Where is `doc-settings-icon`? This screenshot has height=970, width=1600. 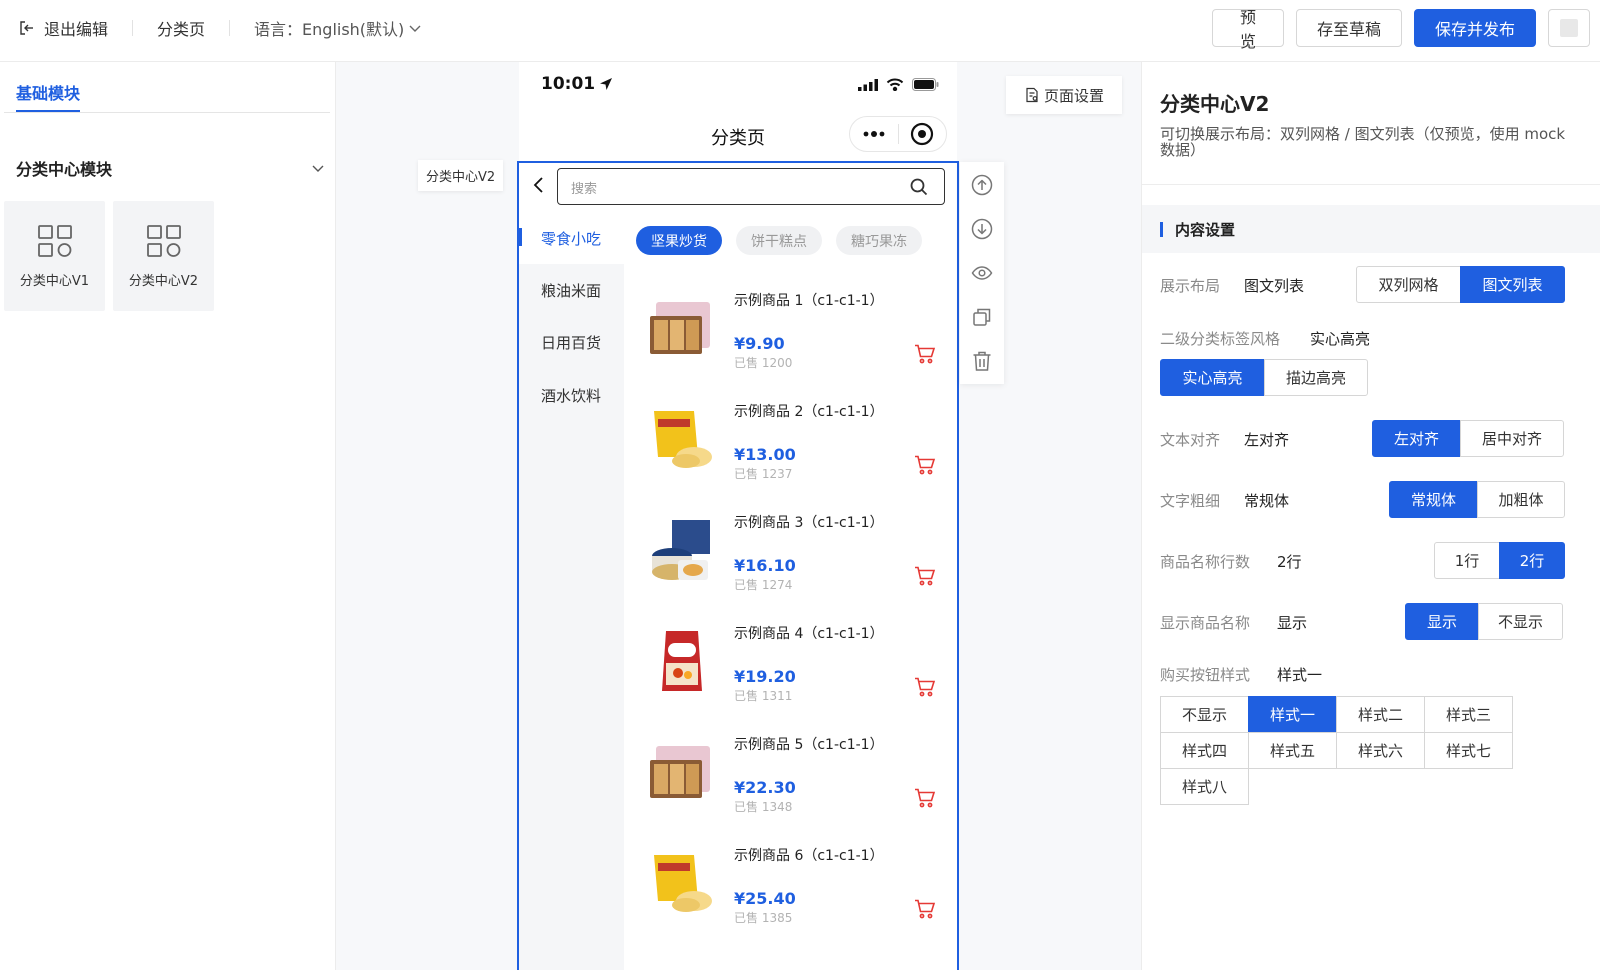
doc-settings-icon is located at coordinates (1032, 95).